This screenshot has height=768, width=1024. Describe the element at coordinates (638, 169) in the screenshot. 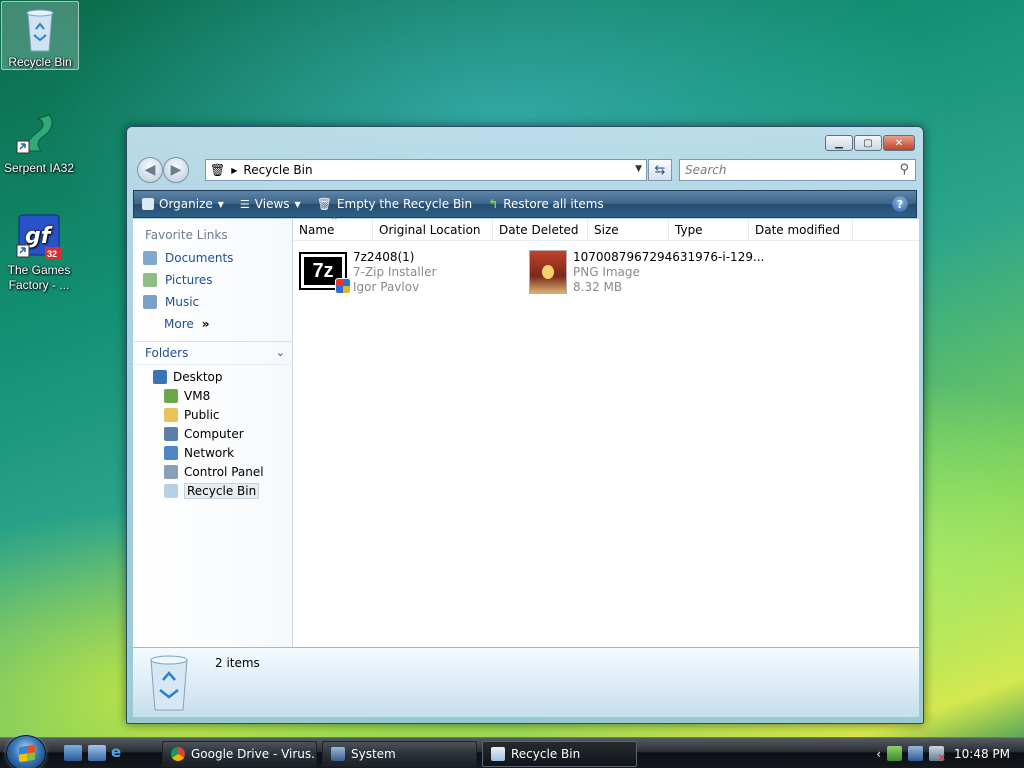

I see `address-dropdown-icon: ▼` at that location.